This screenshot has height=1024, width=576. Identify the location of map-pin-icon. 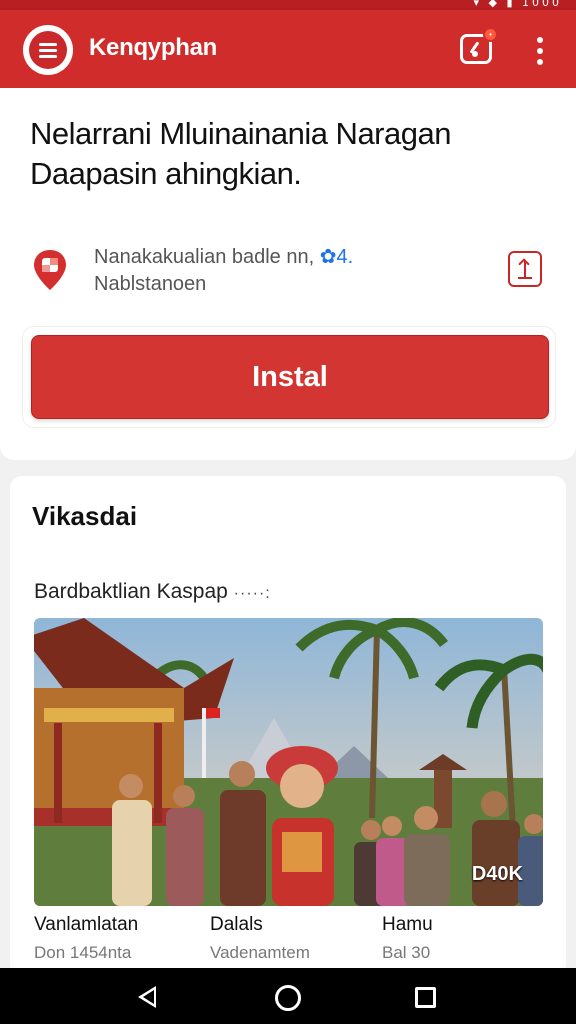
(50, 270).